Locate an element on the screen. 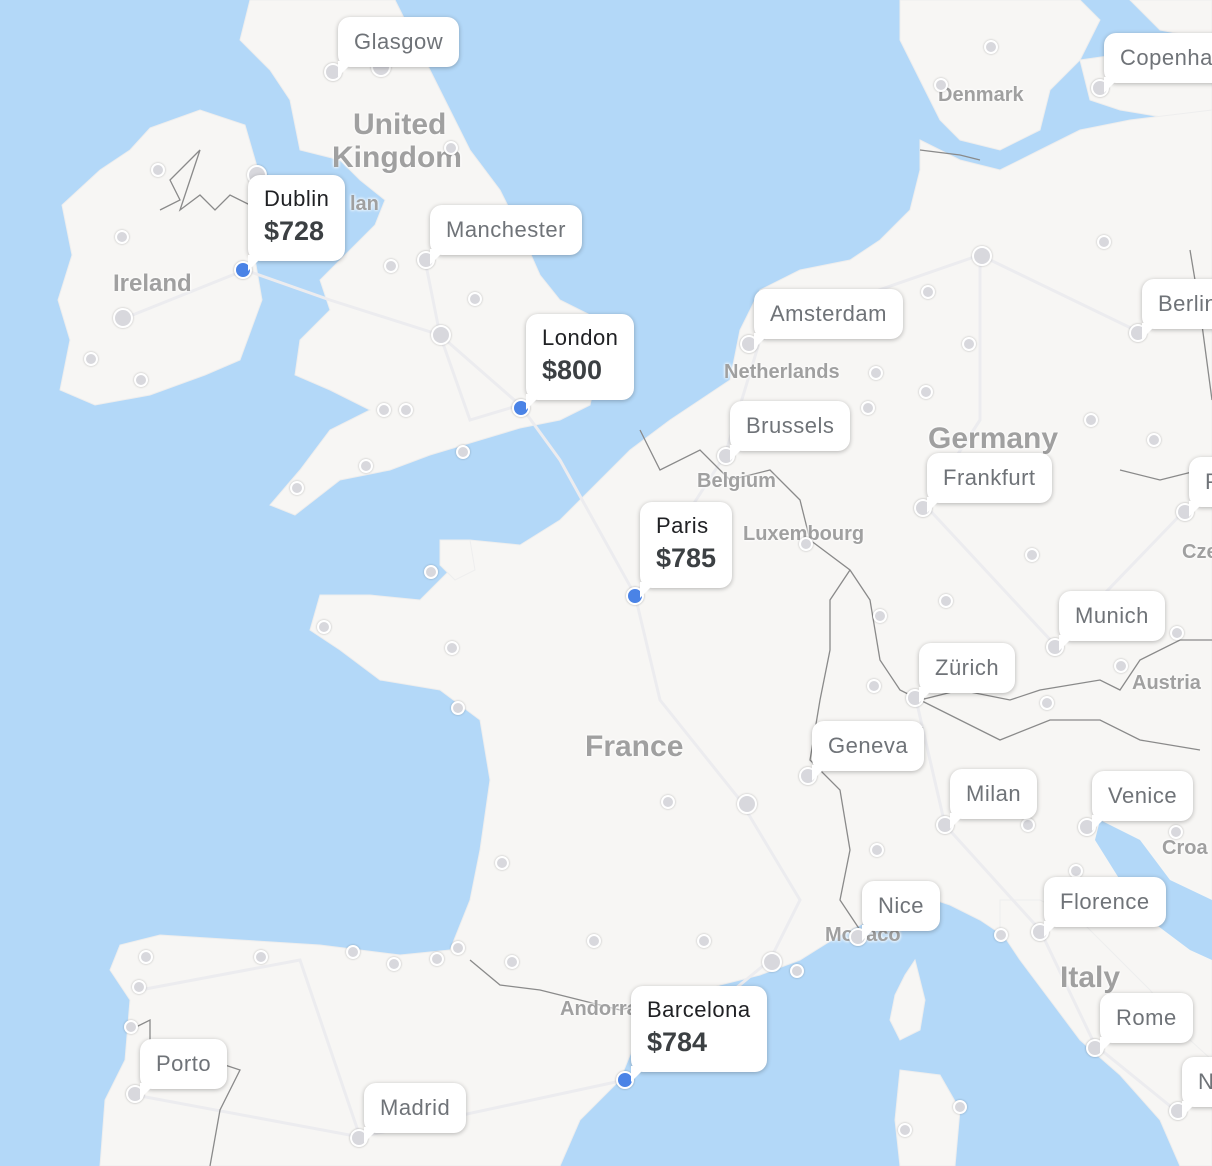 The height and width of the screenshot is (1166, 1212). callout-city-name: Barcelona is located at coordinates (699, 1009).